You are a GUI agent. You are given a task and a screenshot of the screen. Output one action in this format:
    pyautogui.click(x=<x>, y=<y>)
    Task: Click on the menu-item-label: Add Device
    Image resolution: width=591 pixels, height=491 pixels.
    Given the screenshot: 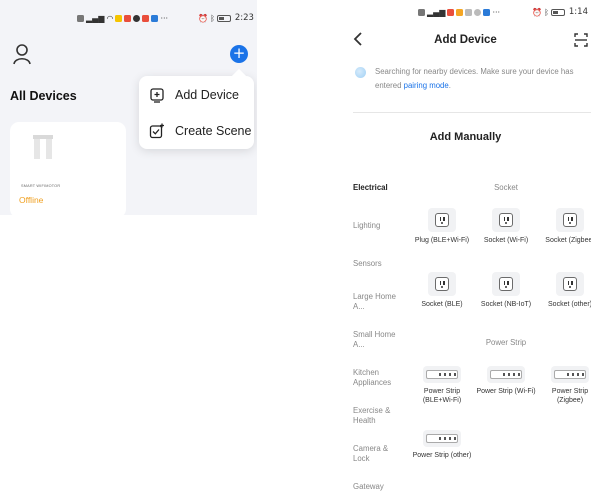 What is the action you would take?
    pyautogui.click(x=207, y=95)
    